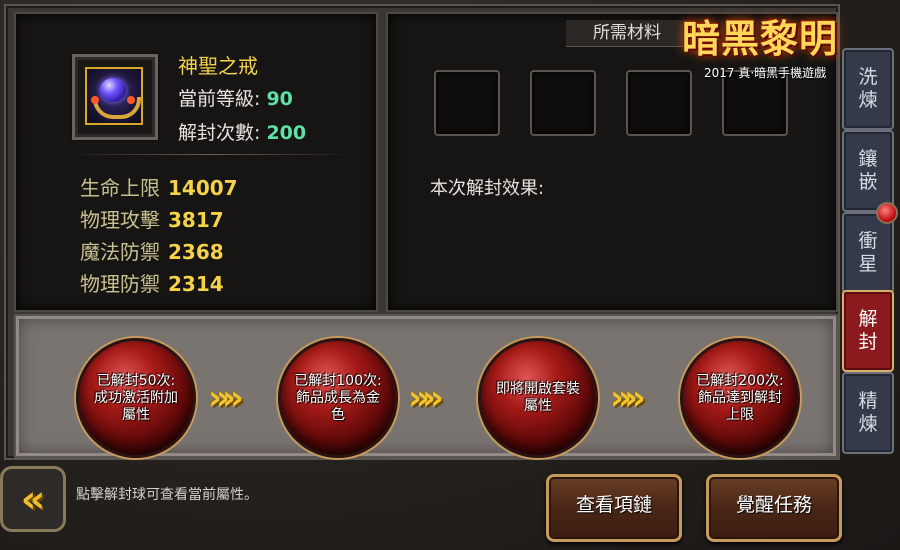 This screenshot has width=900, height=550. I want to click on back-button: «, so click(33, 499).